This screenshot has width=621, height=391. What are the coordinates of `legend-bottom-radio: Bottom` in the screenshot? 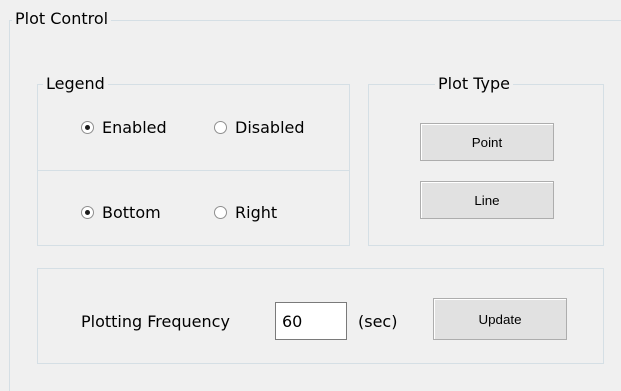 It's located at (121, 212).